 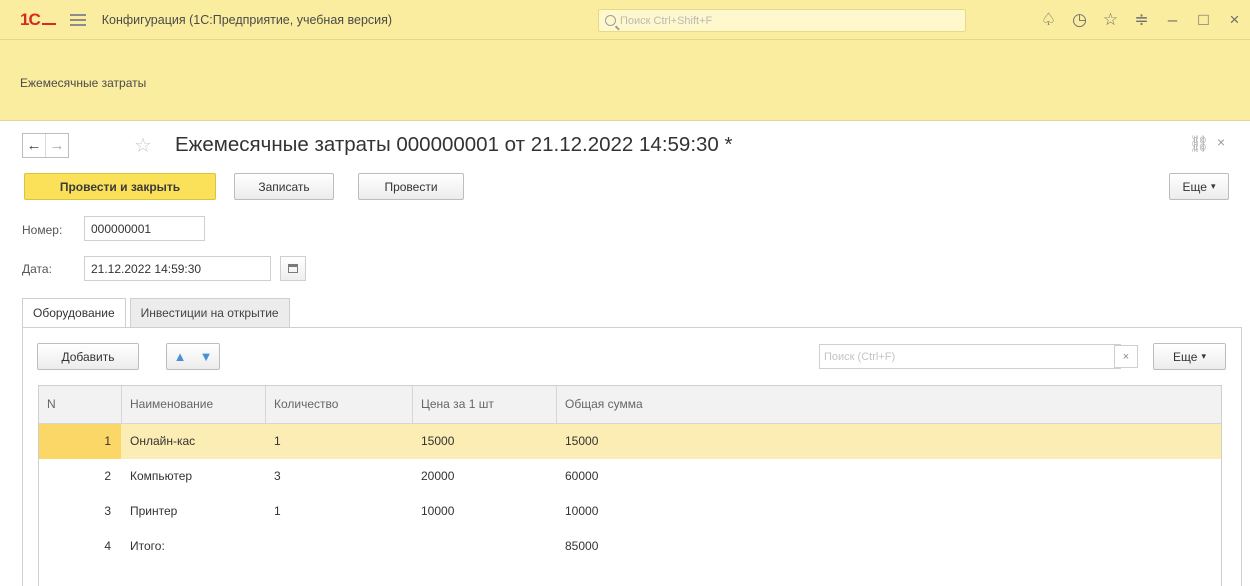 I want to click on table-row: 4 Итого: 85000, so click(x=630, y=546).